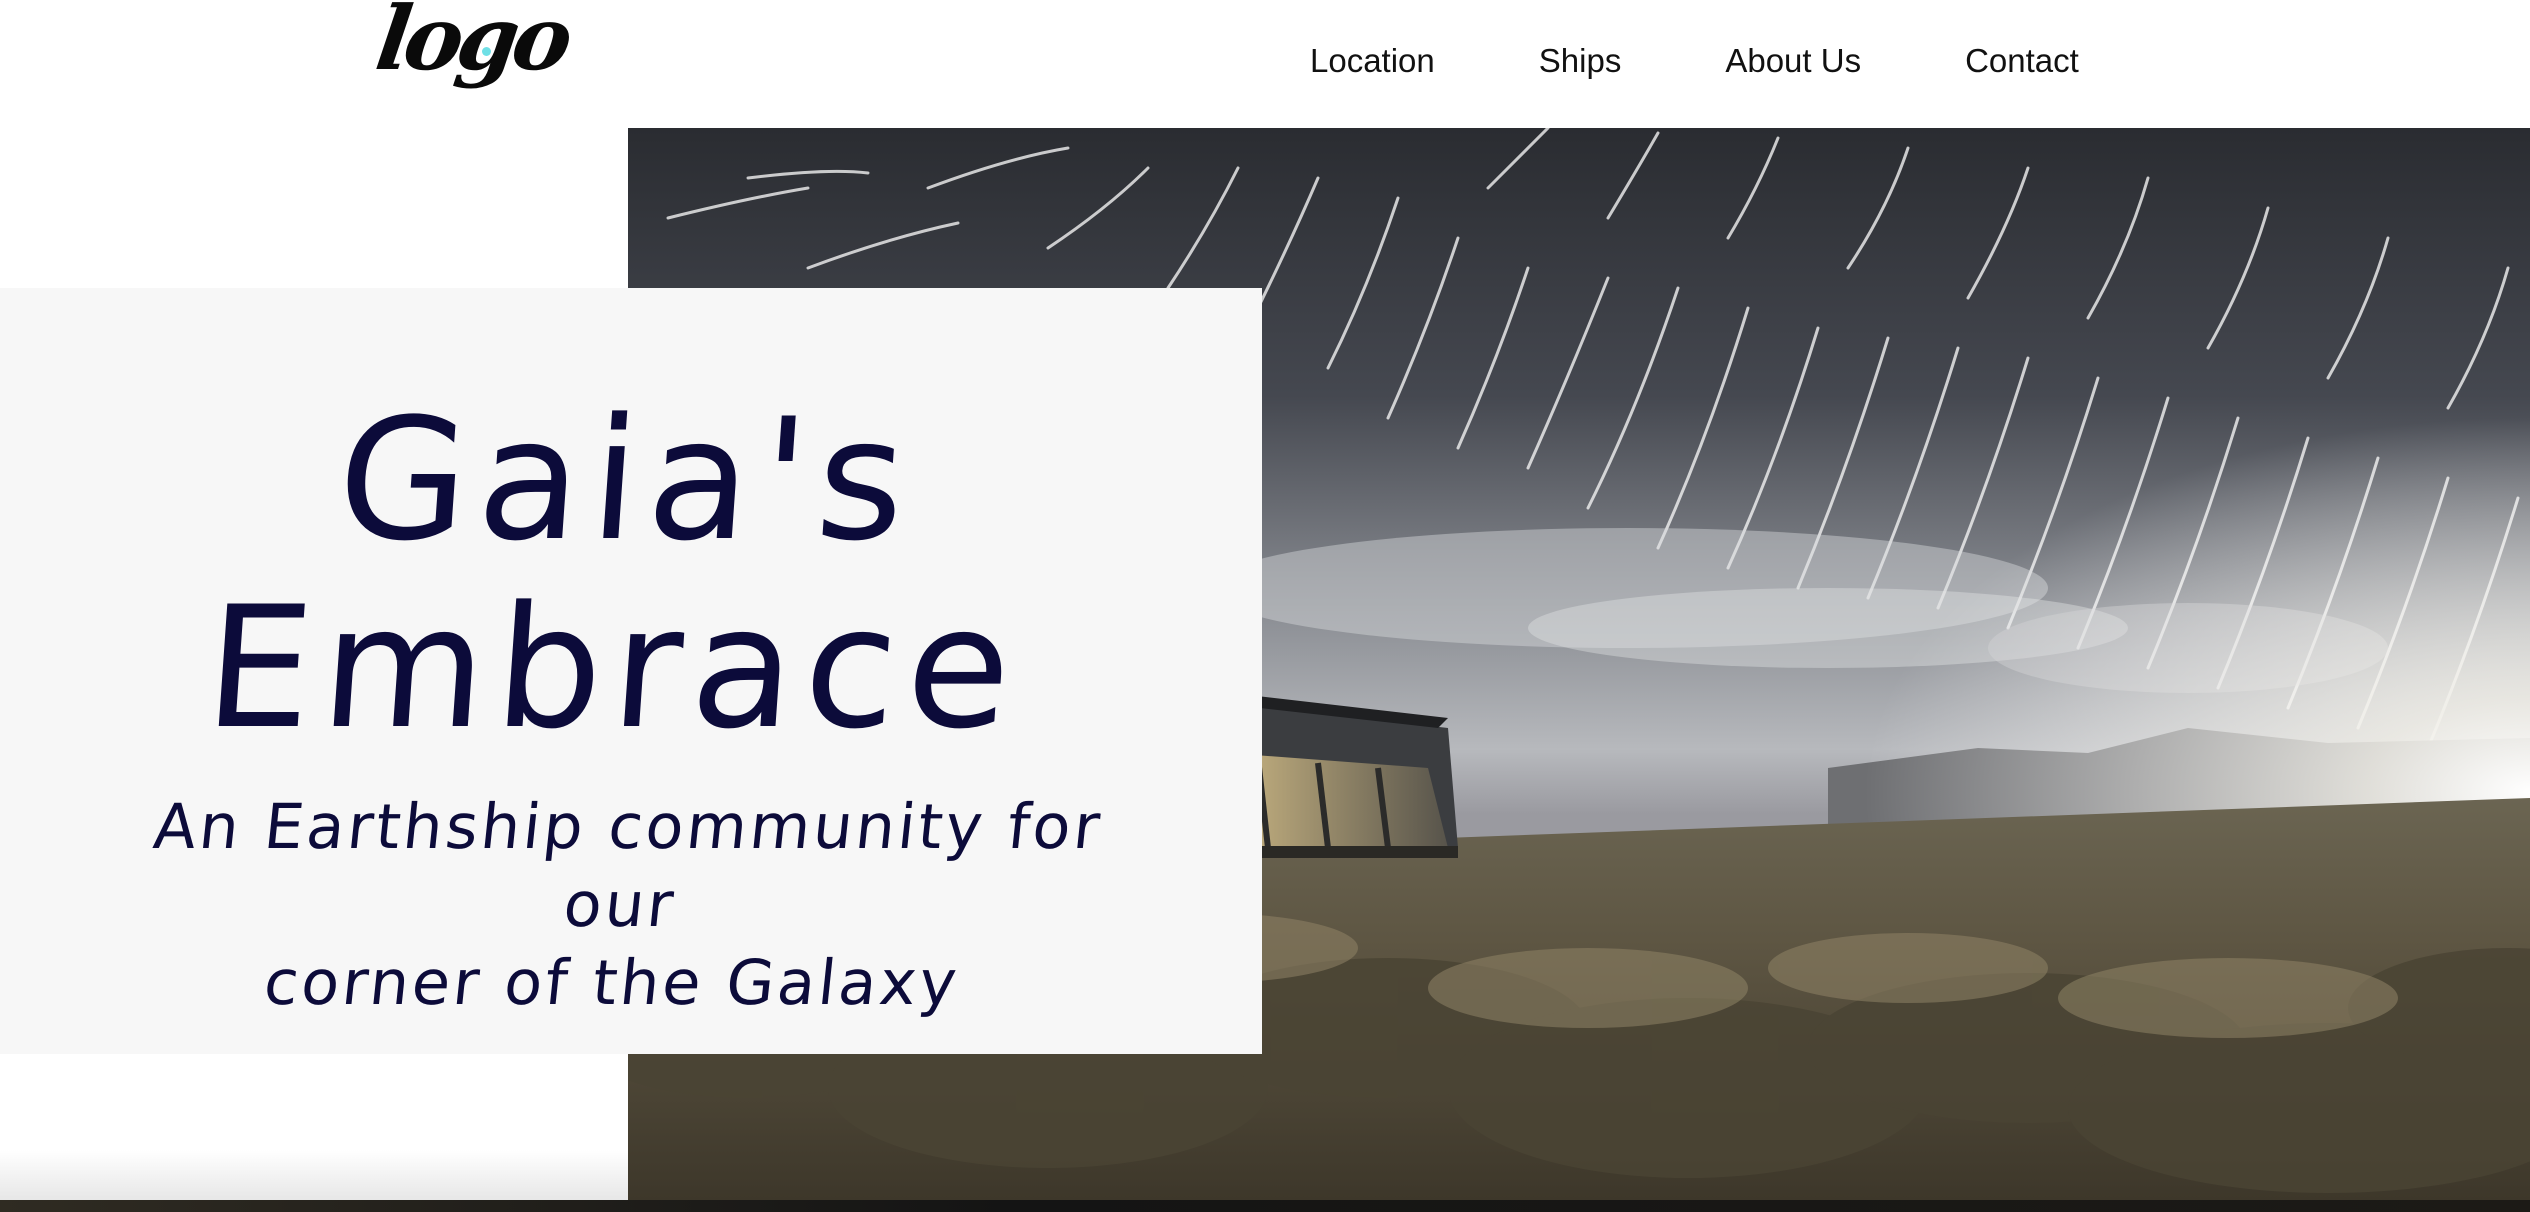 This screenshot has height=1212, width=2530. I want to click on bottom-strip, so click(1265, 1206).